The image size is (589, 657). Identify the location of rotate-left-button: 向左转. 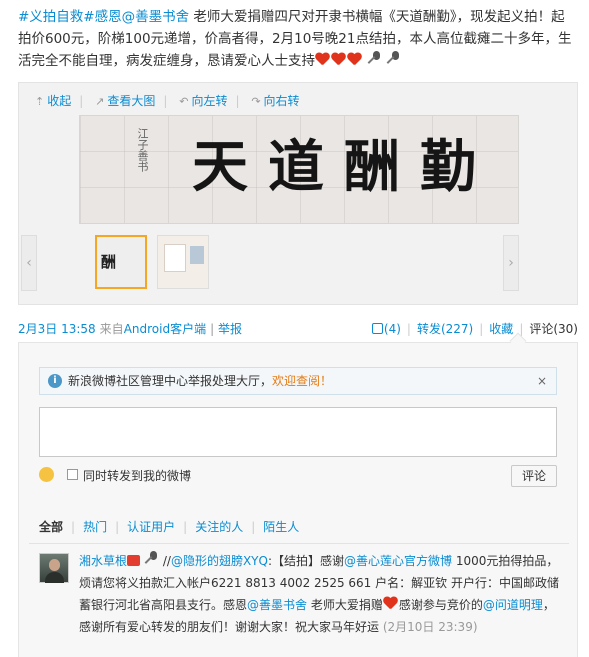
(209, 101).